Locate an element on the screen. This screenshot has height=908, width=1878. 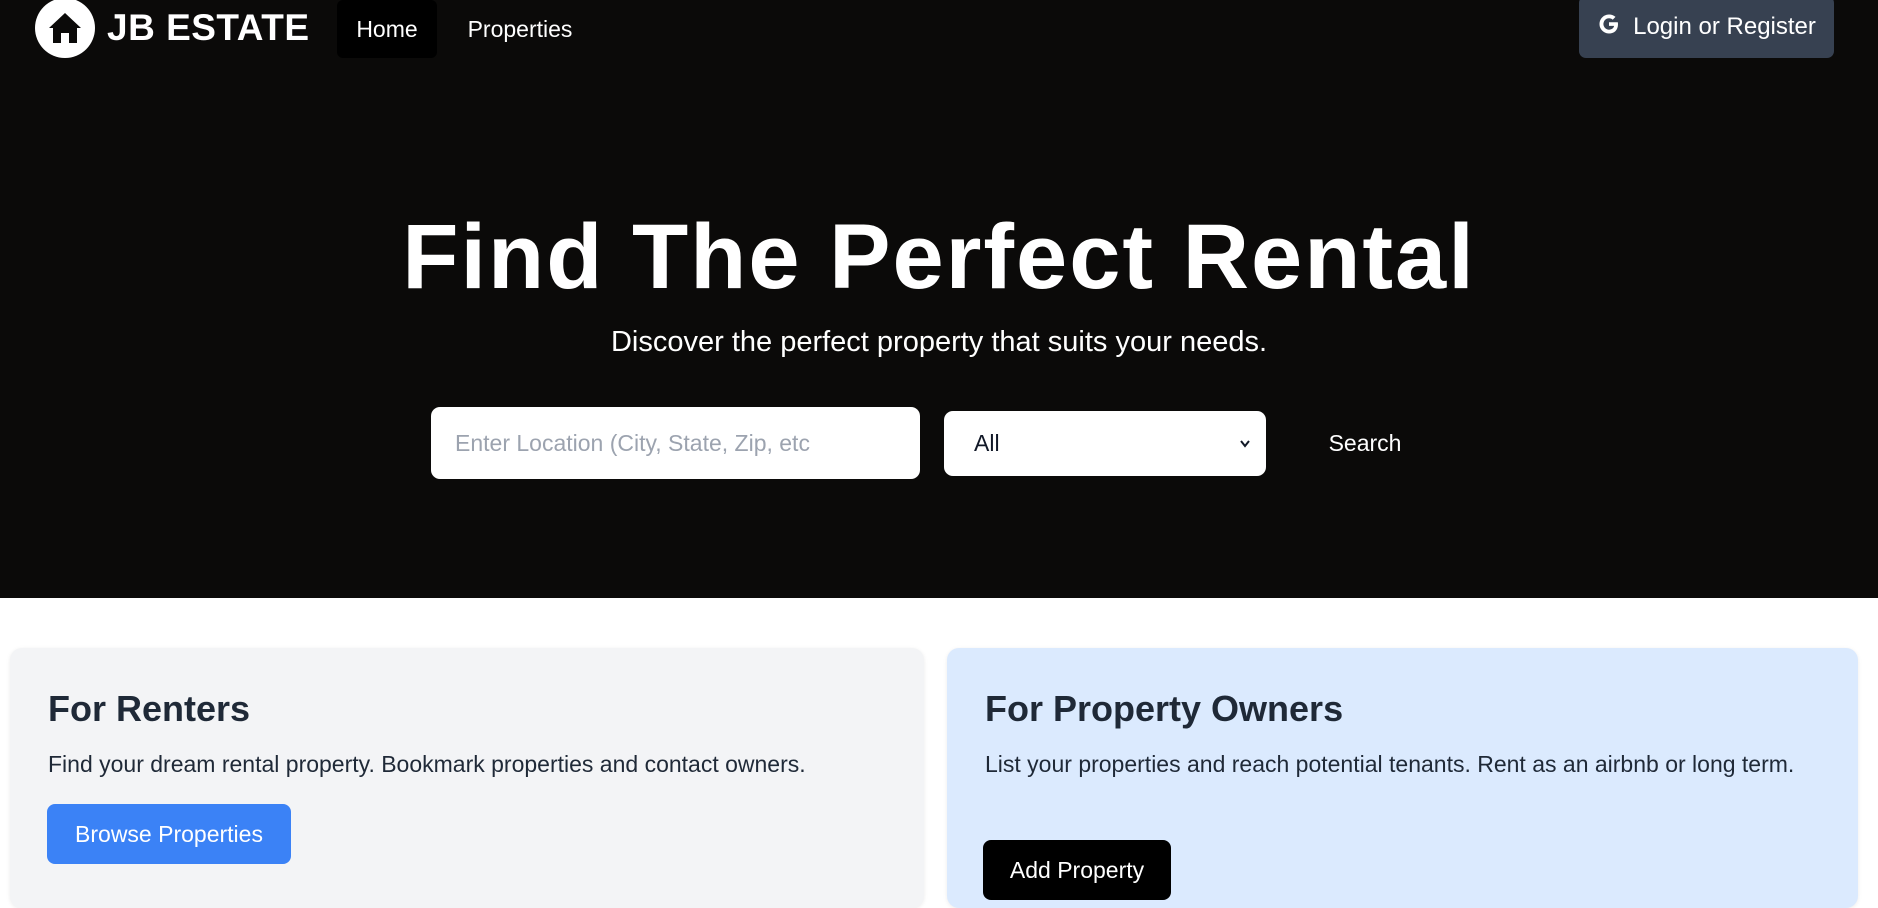
house-icon is located at coordinates (65, 29).